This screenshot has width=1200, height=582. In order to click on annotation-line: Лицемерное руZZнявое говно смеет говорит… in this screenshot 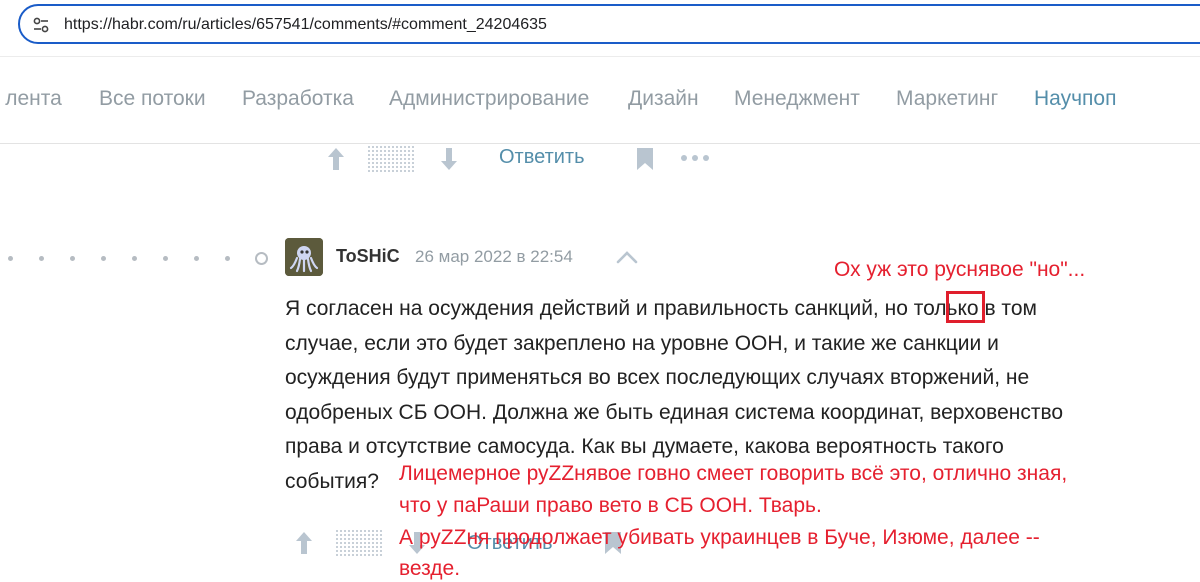, I will do `click(733, 473)`.